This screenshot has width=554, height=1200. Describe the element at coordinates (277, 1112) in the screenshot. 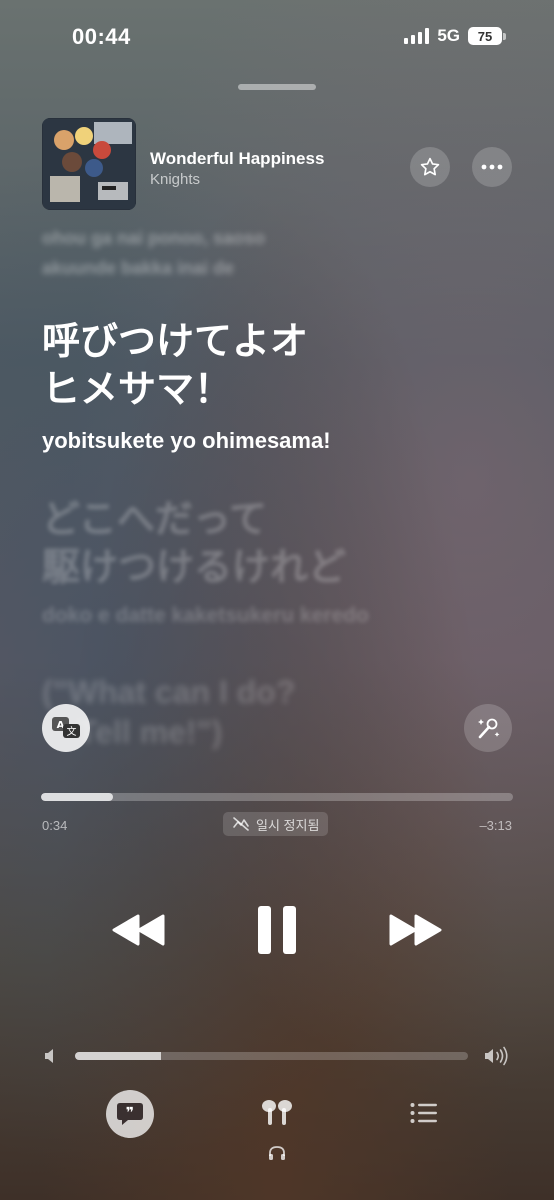

I see `airpods-icon` at that location.